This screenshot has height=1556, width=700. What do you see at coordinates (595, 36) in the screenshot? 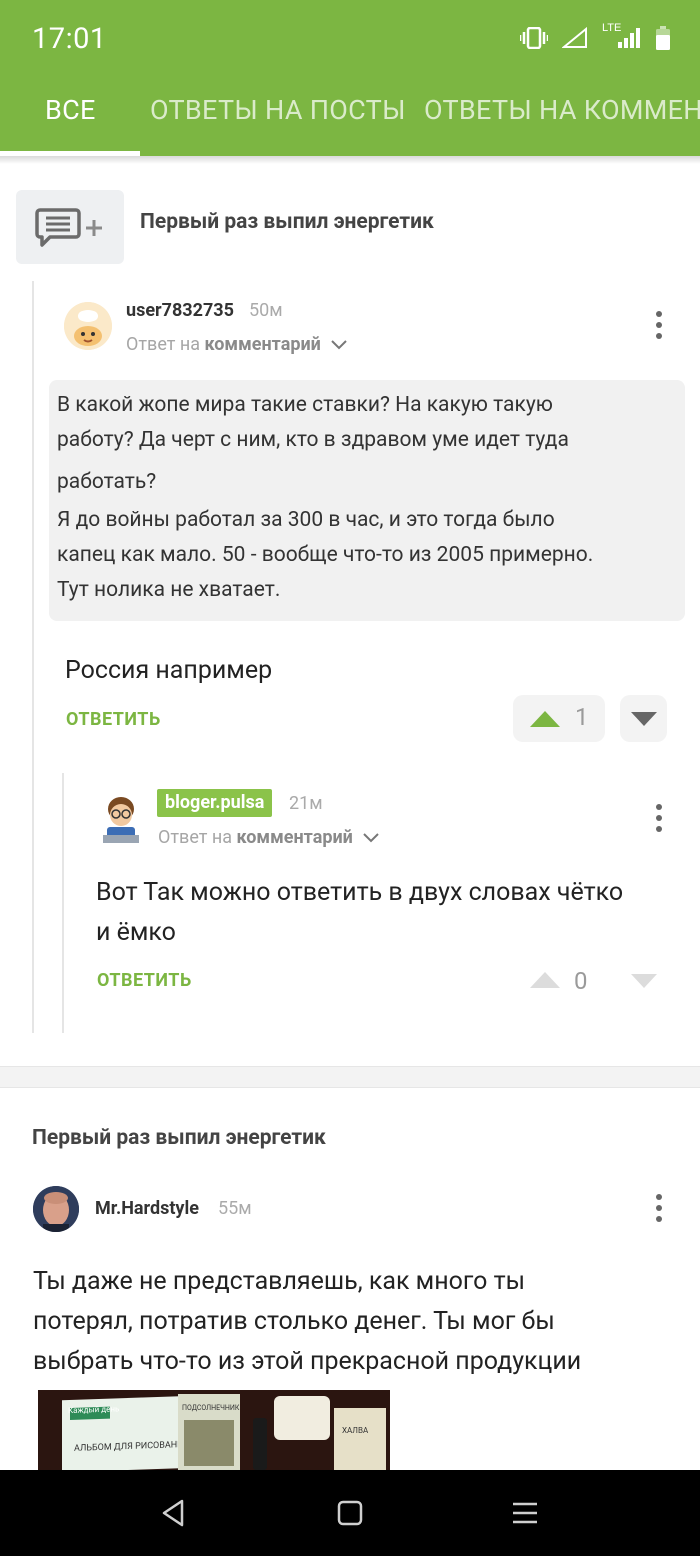
I see `status-icons: LTE` at bounding box center [595, 36].